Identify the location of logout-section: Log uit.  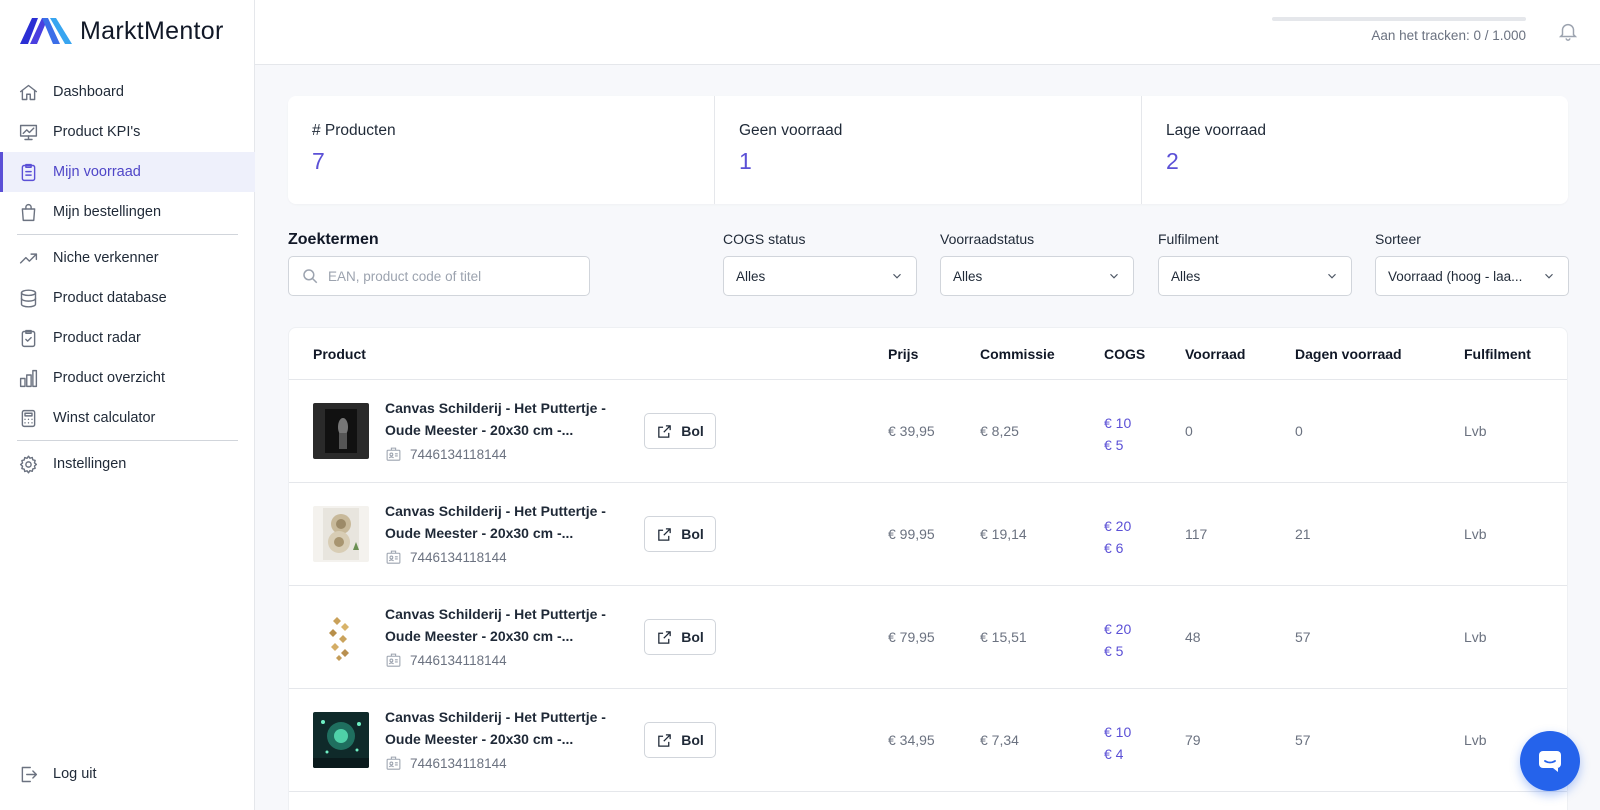
(127, 774).